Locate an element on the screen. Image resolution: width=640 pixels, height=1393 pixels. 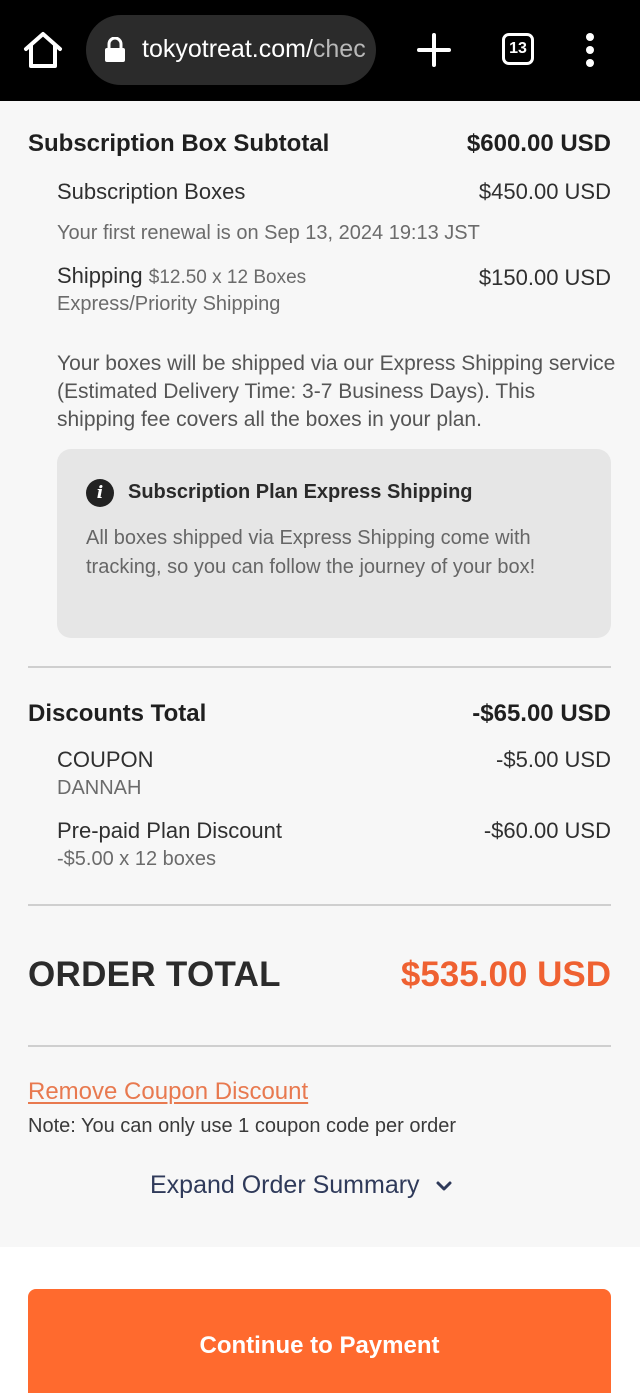
subscription-boxes-value: $450.00 USD is located at coordinates (544, 191).